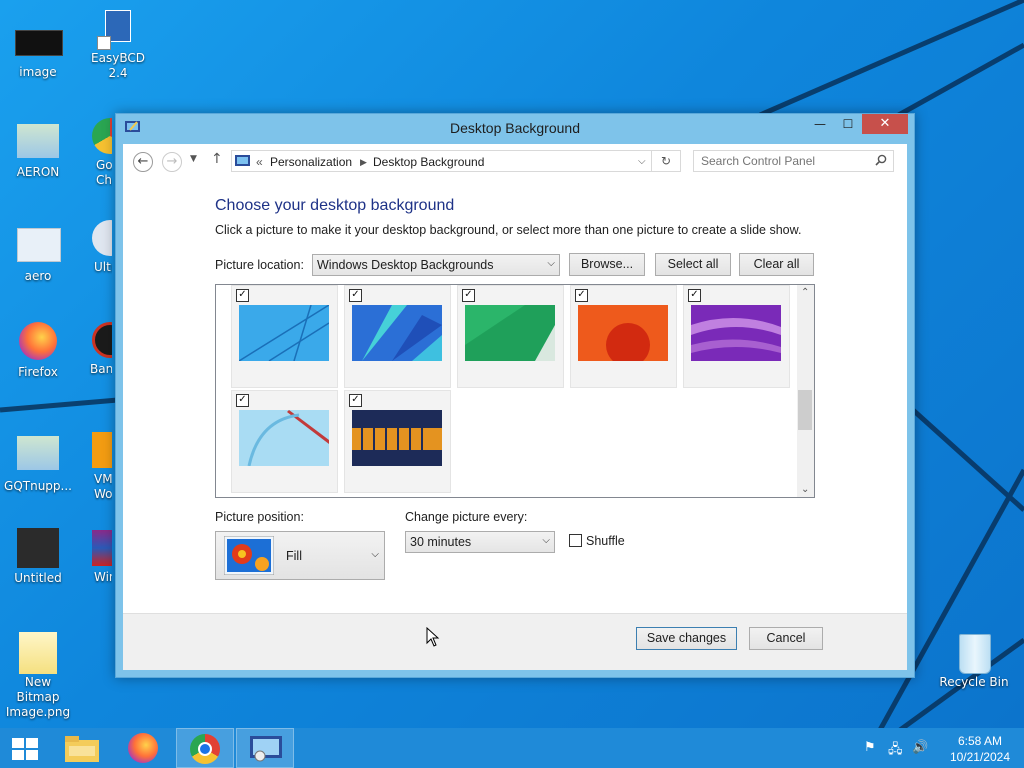 The width and height of the screenshot is (1024, 768). I want to click on taskbar-firefox, so click(145, 748).